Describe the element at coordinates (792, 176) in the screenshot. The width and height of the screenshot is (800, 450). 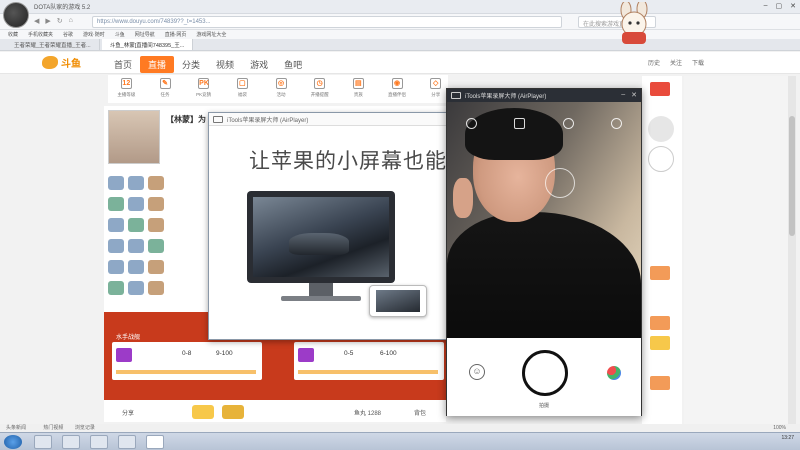
I see `scroll-thumb` at that location.